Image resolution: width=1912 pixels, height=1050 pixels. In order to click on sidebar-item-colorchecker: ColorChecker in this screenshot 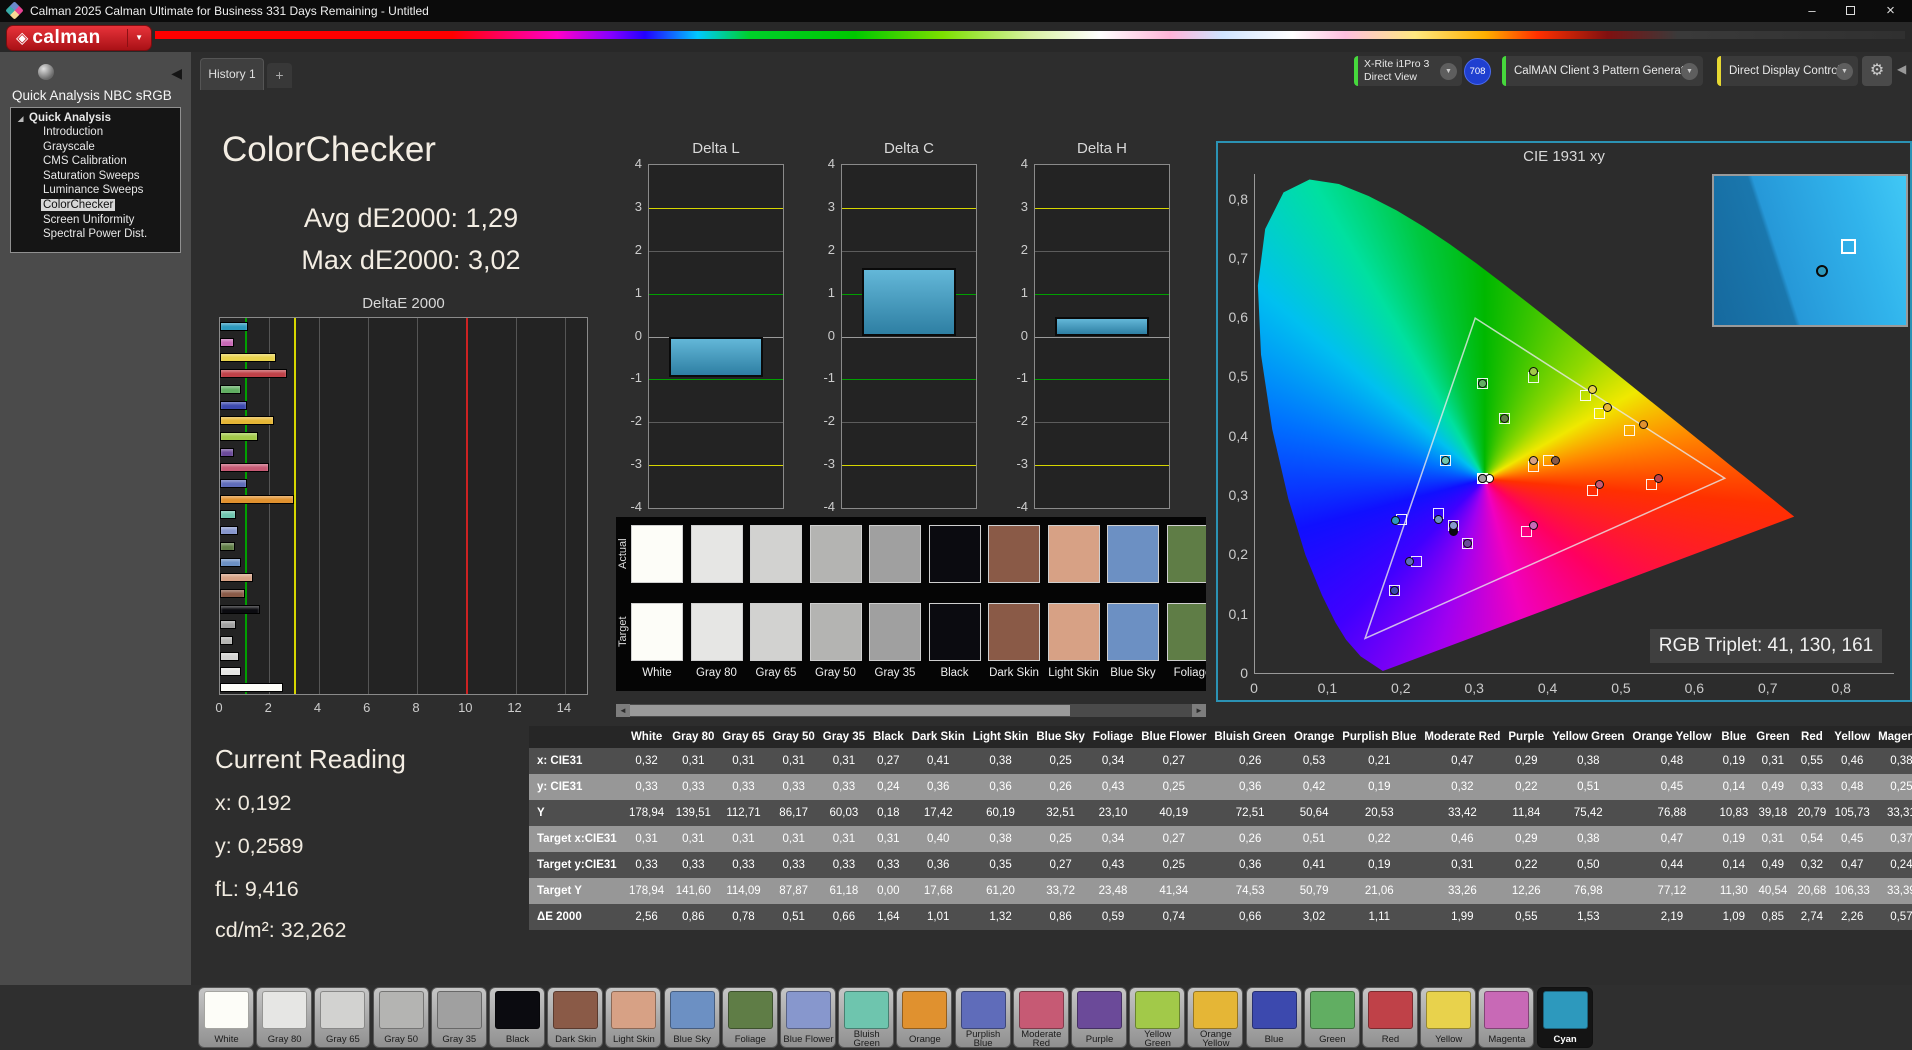, I will do `click(95, 205)`.